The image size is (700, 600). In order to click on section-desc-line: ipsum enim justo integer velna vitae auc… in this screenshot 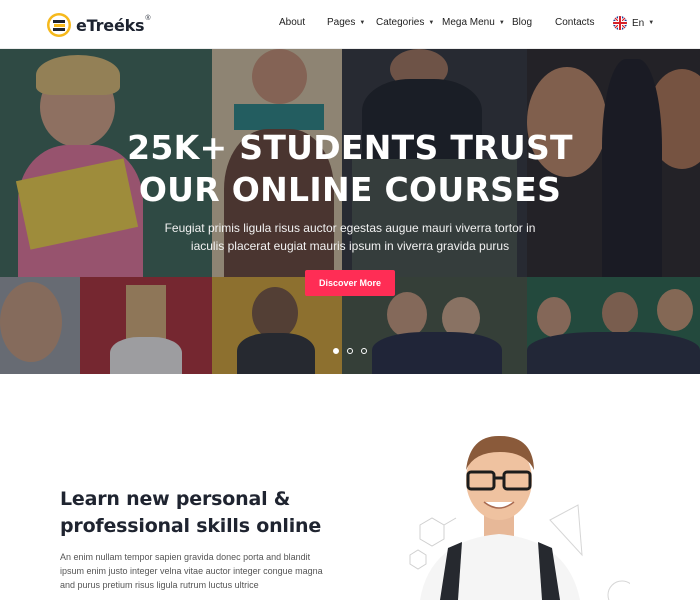, I will do `click(191, 571)`.